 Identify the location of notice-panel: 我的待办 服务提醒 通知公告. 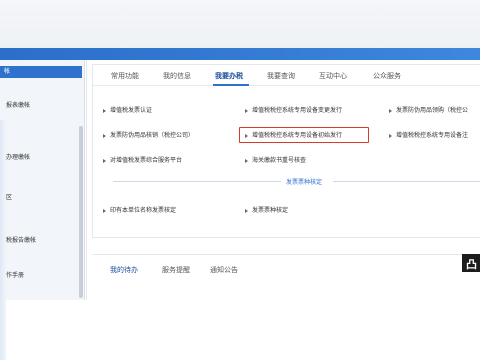
(286, 277).